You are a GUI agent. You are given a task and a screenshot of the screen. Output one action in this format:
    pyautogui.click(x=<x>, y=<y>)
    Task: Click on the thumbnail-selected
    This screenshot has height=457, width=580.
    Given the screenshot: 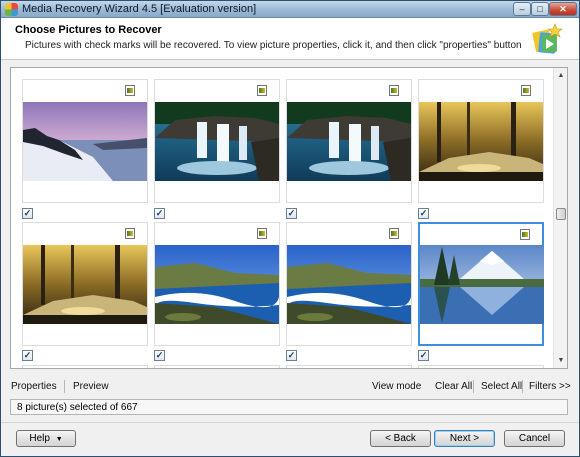 What is the action you would take?
    pyautogui.click(x=481, y=284)
    